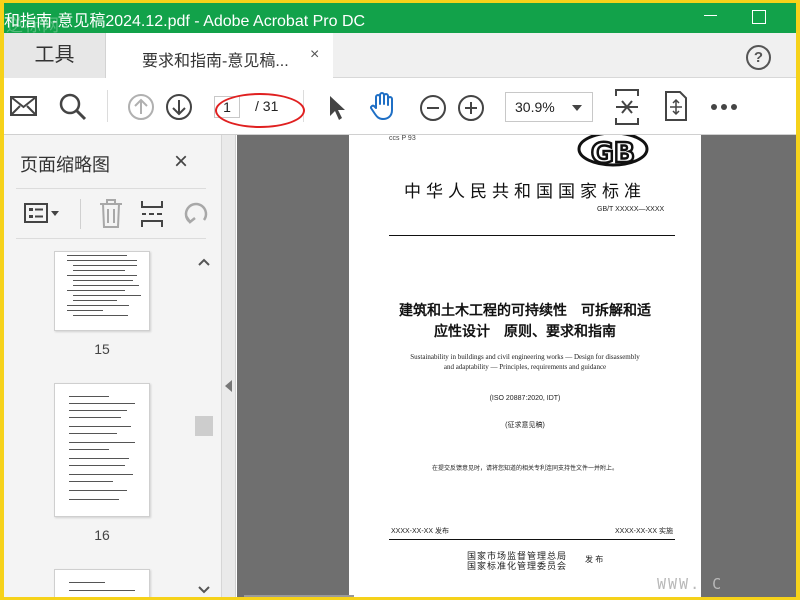 Image resolution: width=800 pixels, height=600 pixels. Describe the element at coordinates (43, 214) in the screenshot. I see `thumbnail-options-icon` at that location.